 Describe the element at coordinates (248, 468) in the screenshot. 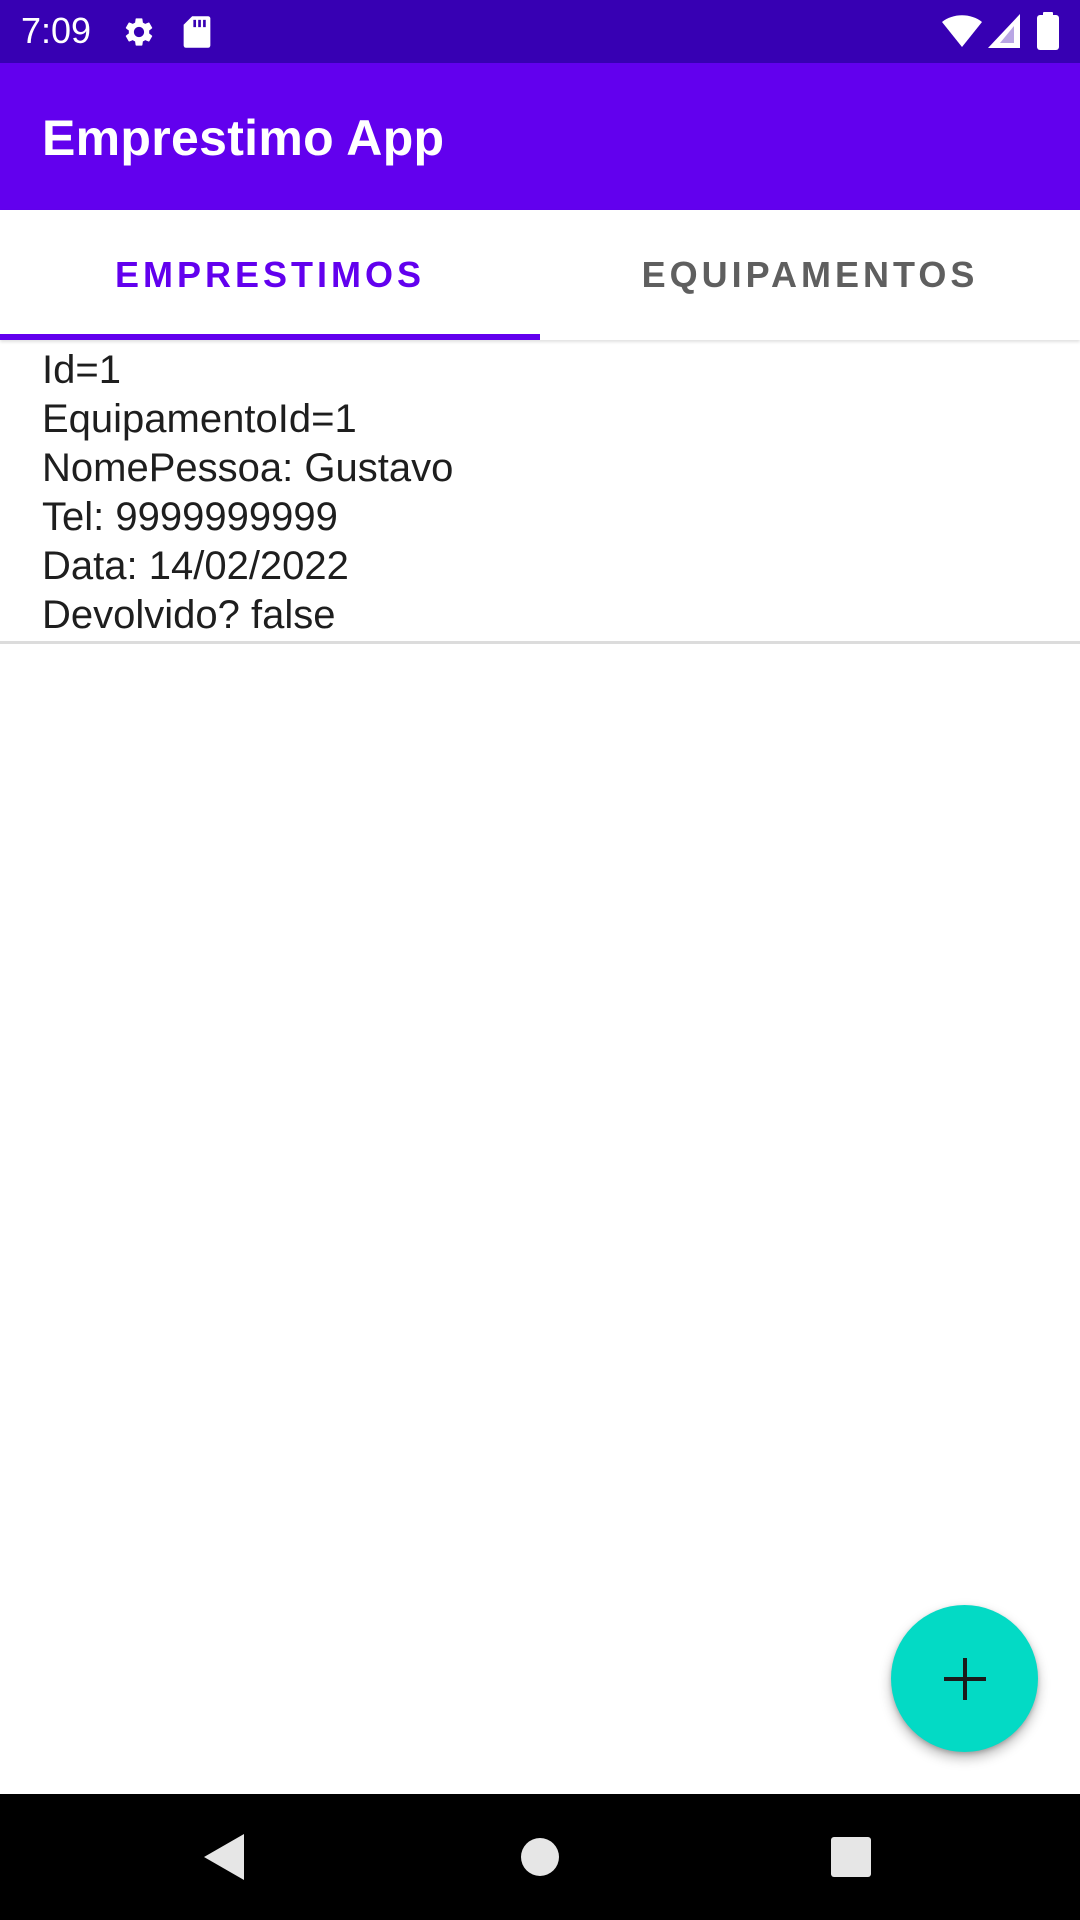

I see `loan-person-name: NomePessoa: Gustavo` at that location.